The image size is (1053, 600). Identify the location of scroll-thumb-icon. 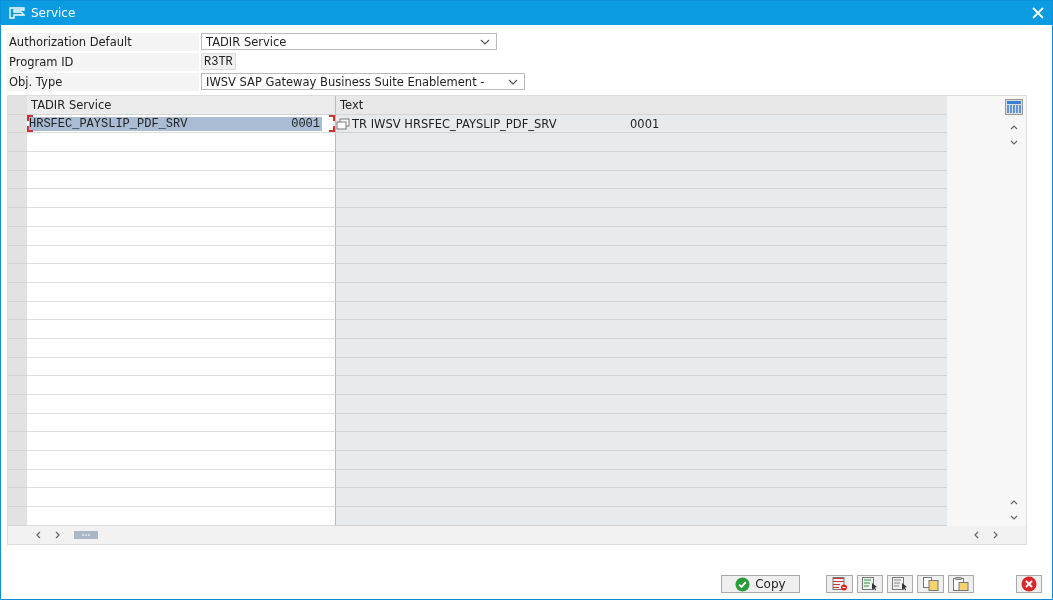
(86, 534).